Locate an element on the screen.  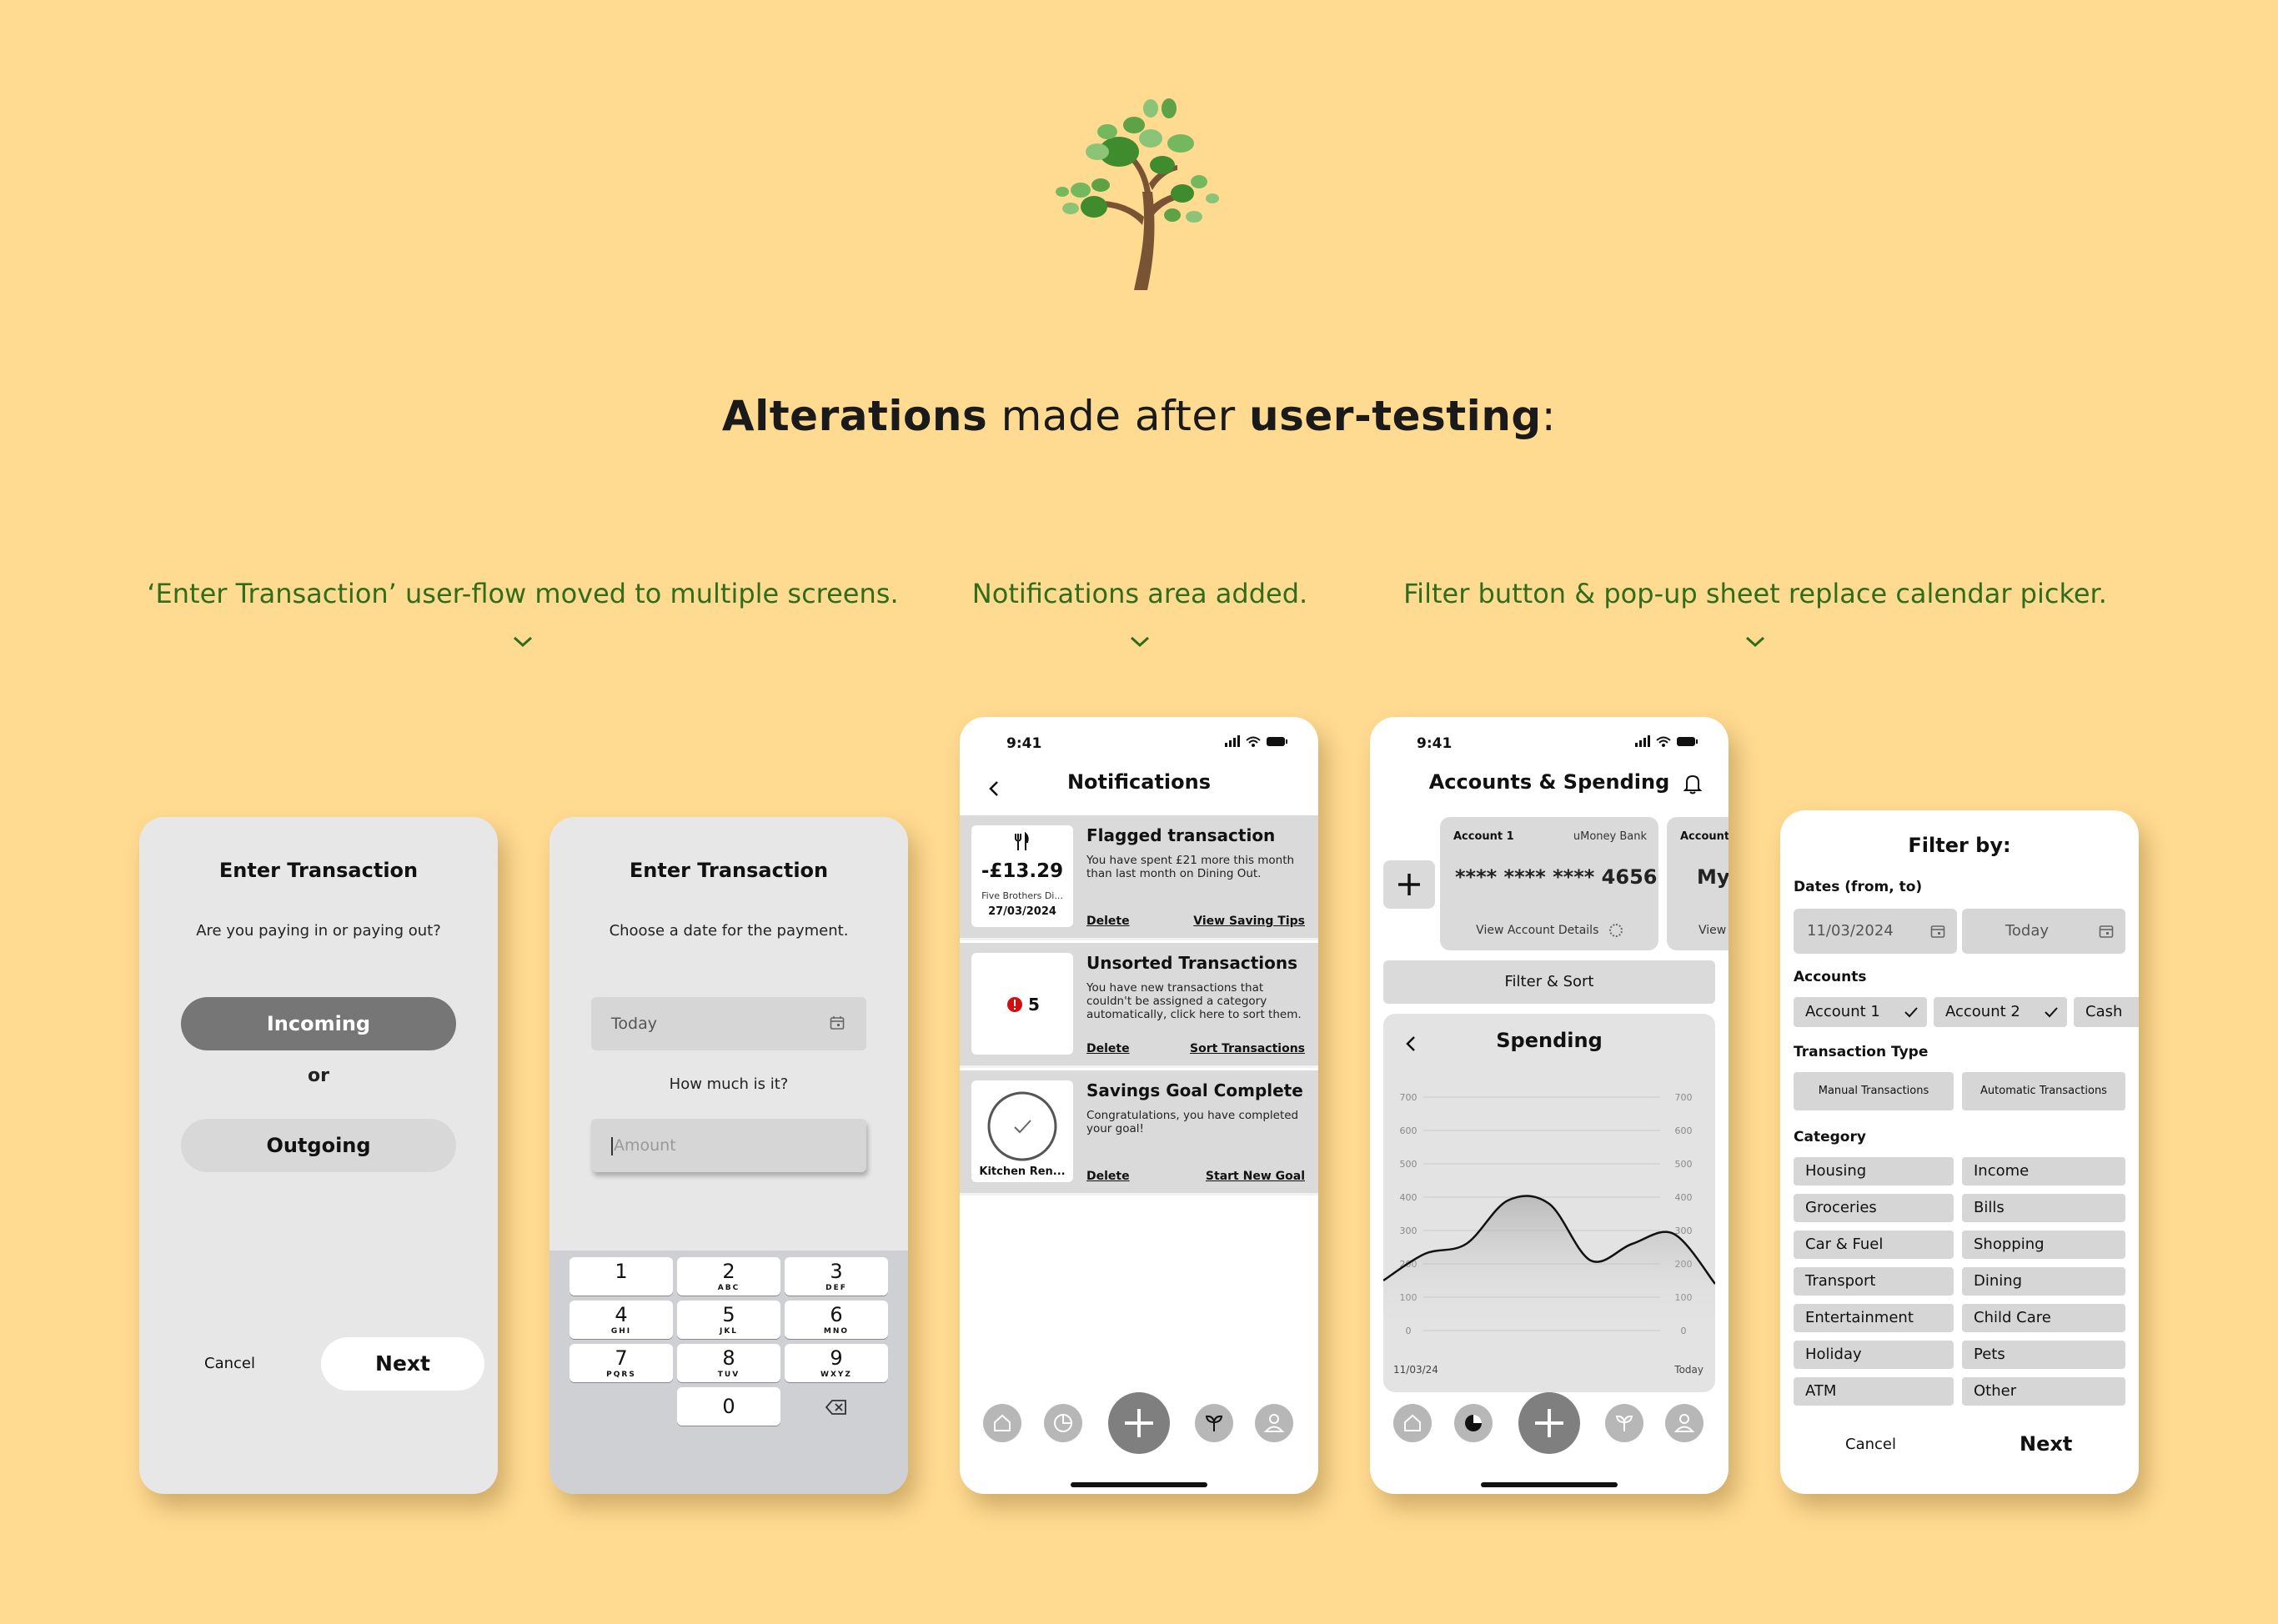
outgoing-button: Outgoing is located at coordinates (318, 1145).